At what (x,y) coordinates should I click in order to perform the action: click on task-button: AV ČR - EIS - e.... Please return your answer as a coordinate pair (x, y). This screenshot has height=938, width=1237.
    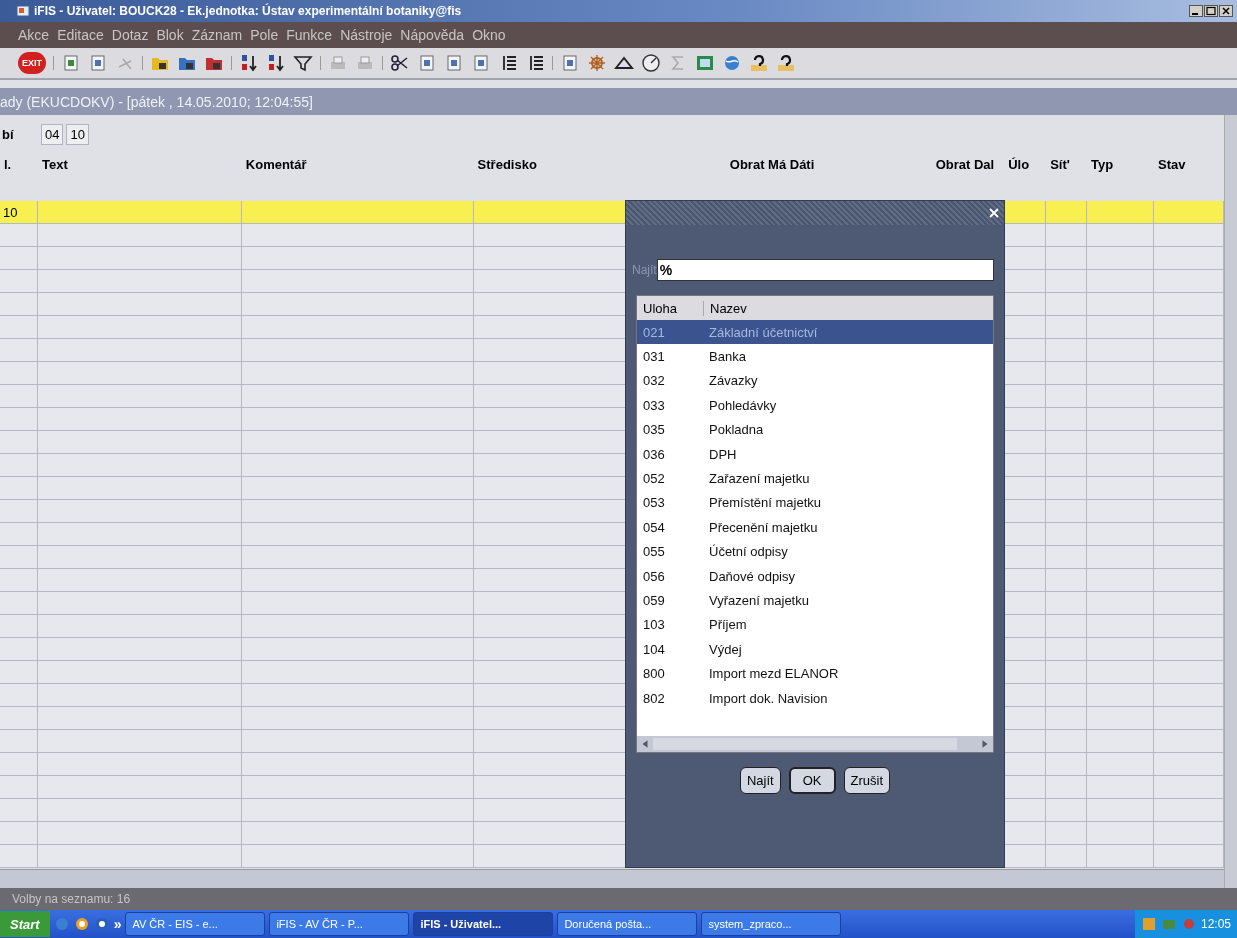
    Looking at the image, I should click on (195, 924).